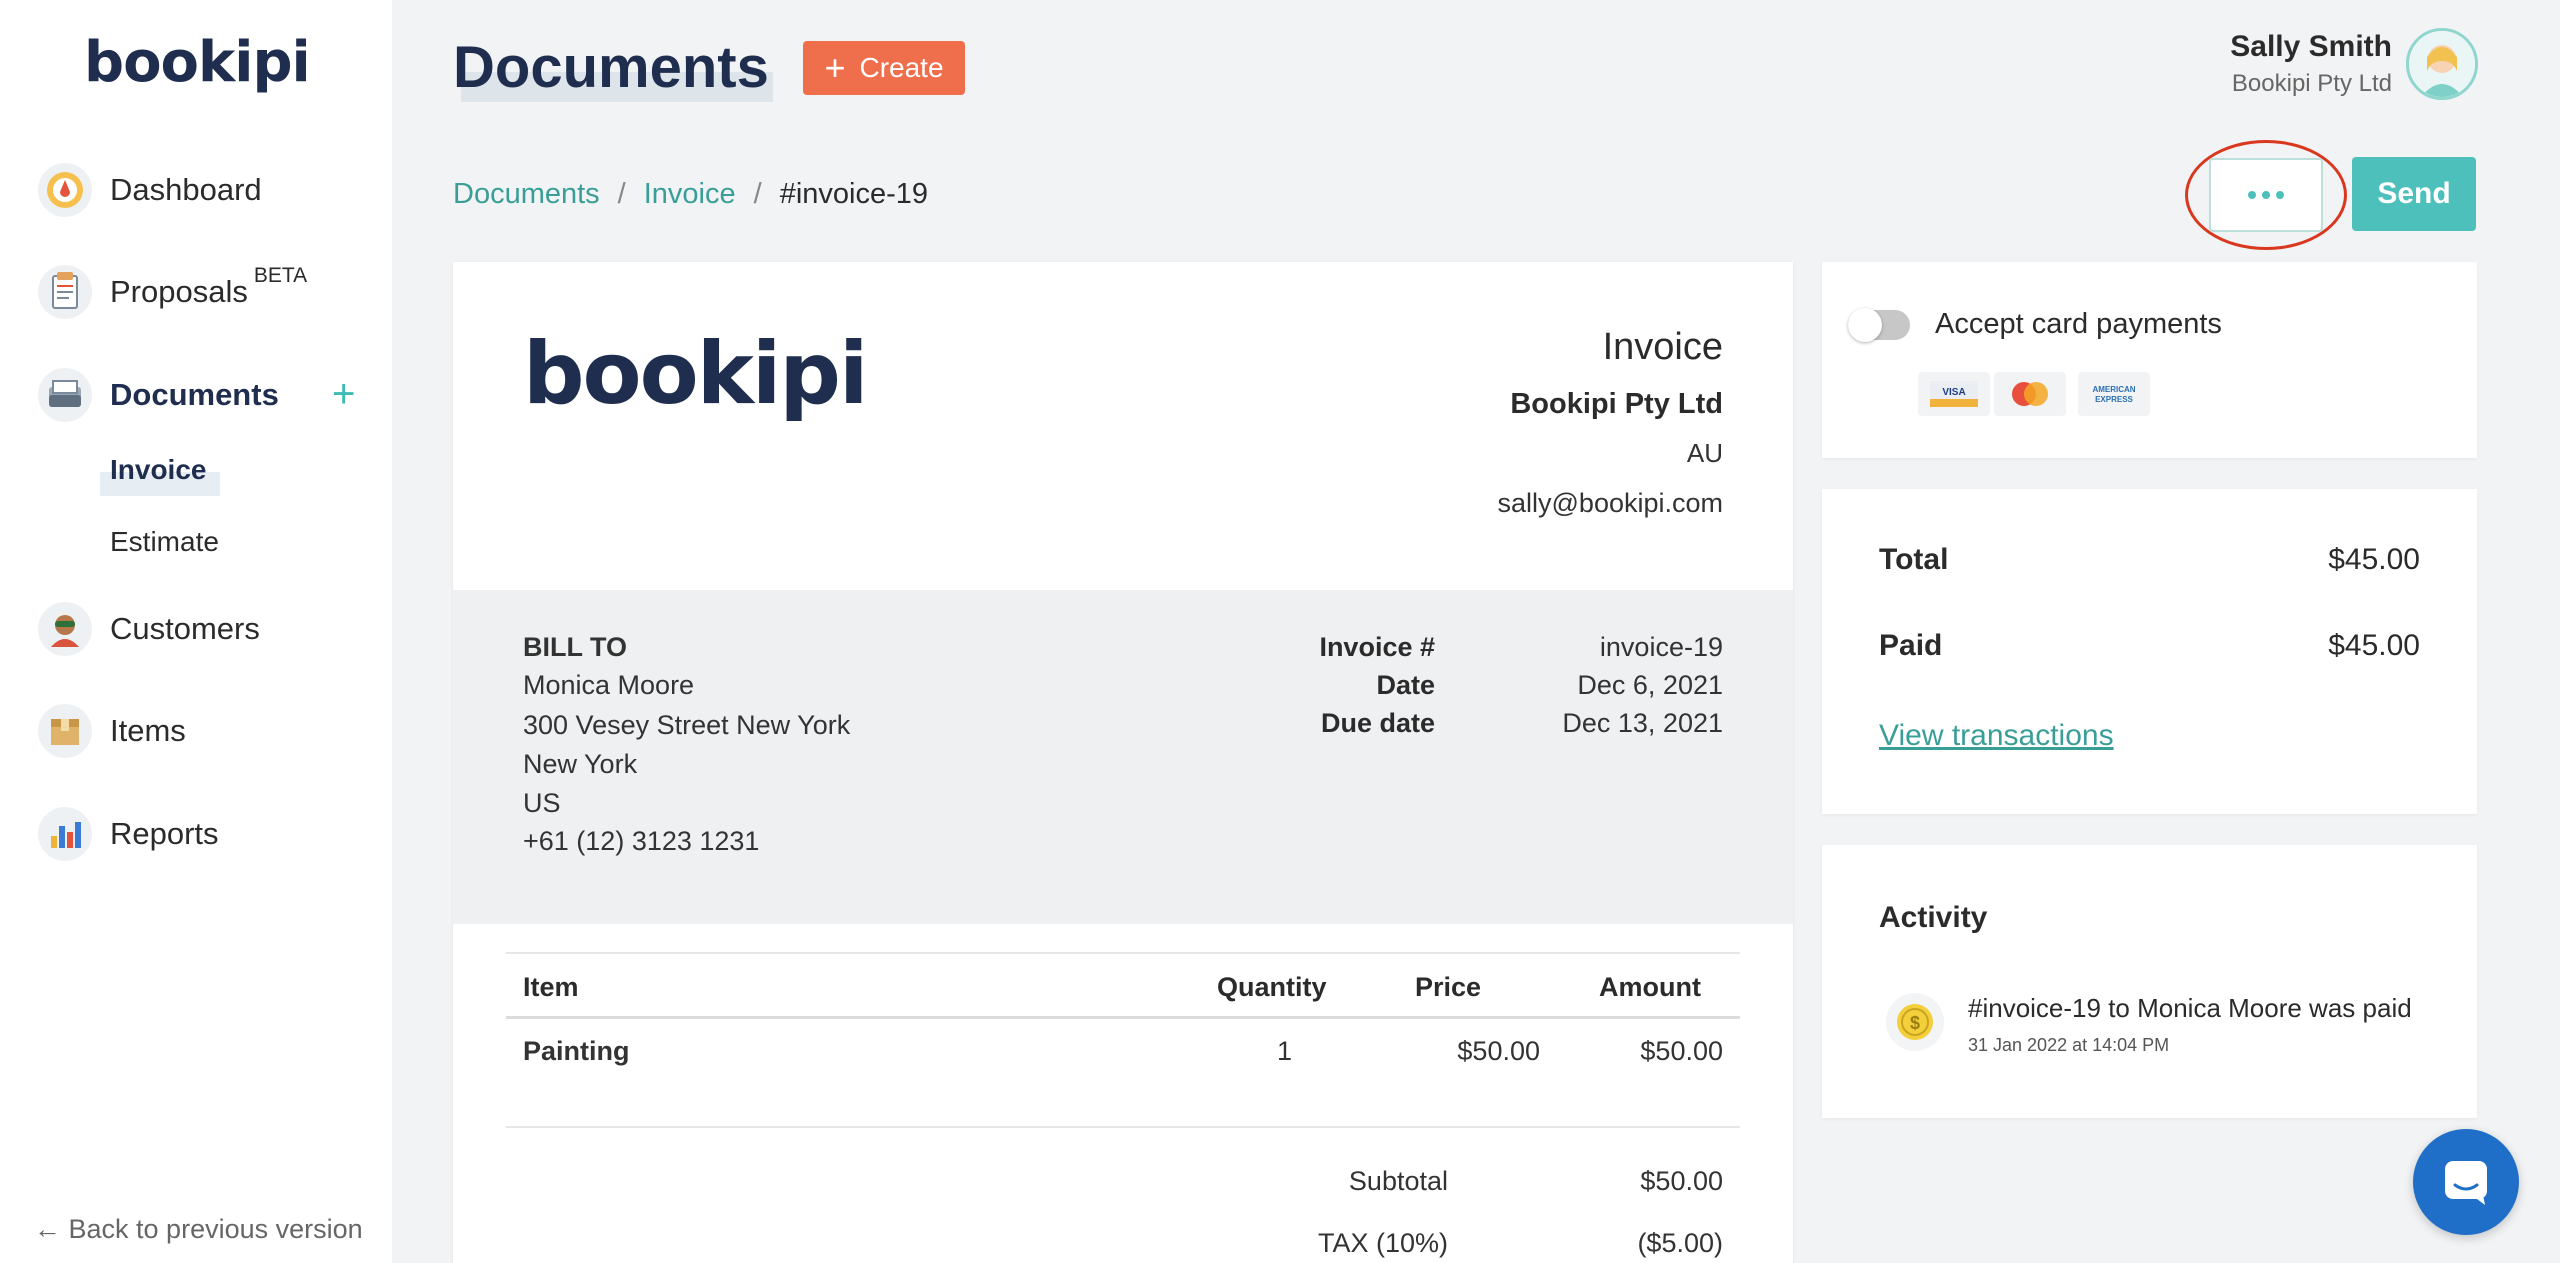 The width and height of the screenshot is (2560, 1263). I want to click on total-label: Total, so click(1914, 559).